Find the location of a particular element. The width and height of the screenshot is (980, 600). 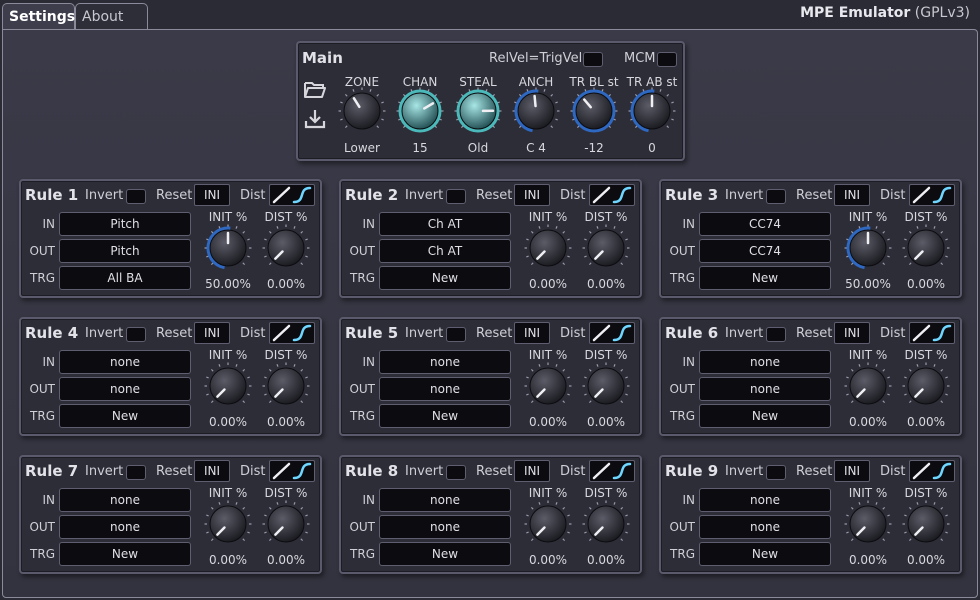

reset-label: Reset is located at coordinates (494, 195).